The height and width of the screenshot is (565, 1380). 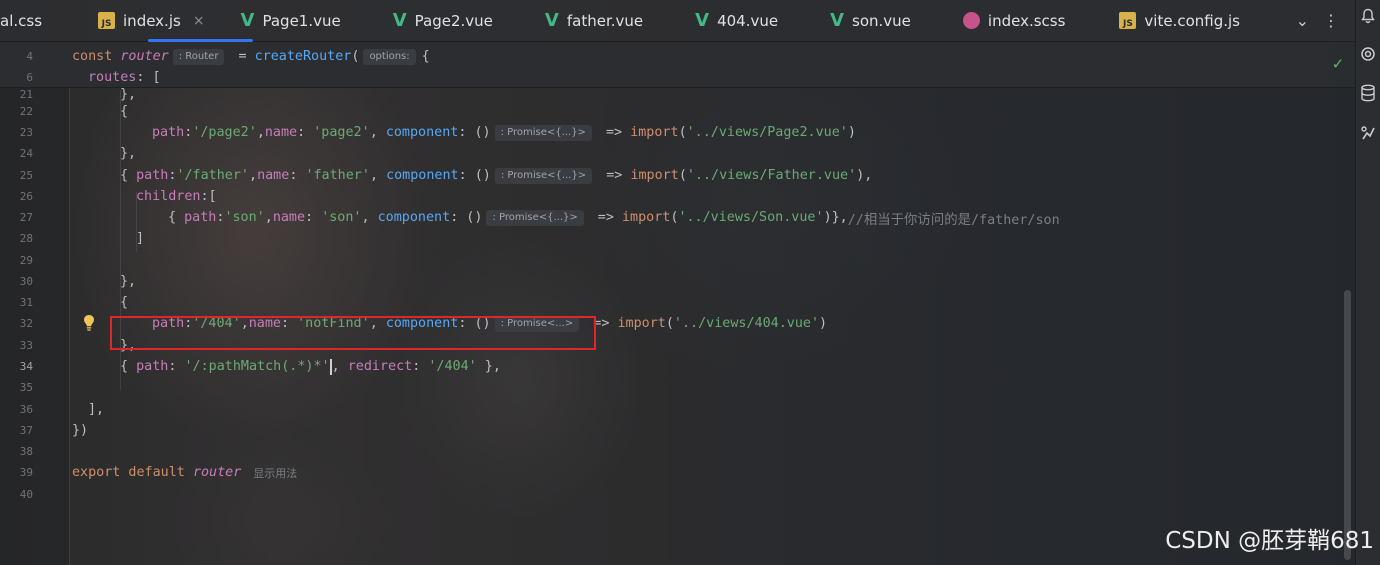 What do you see at coordinates (198, 56) in the screenshot?
I see `type-hint: : Router` at bounding box center [198, 56].